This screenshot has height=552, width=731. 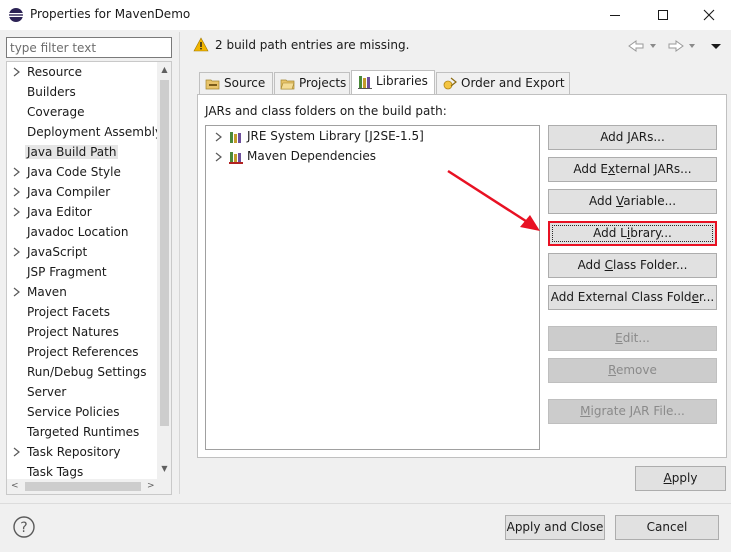 What do you see at coordinates (83, 486) in the screenshot?
I see `scroll-thumb-horizontal` at bounding box center [83, 486].